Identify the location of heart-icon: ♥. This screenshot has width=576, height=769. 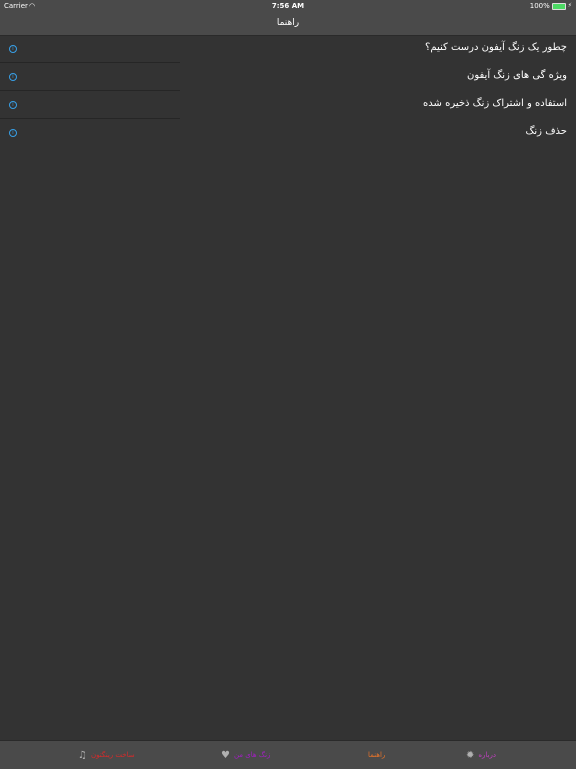
(225, 755).